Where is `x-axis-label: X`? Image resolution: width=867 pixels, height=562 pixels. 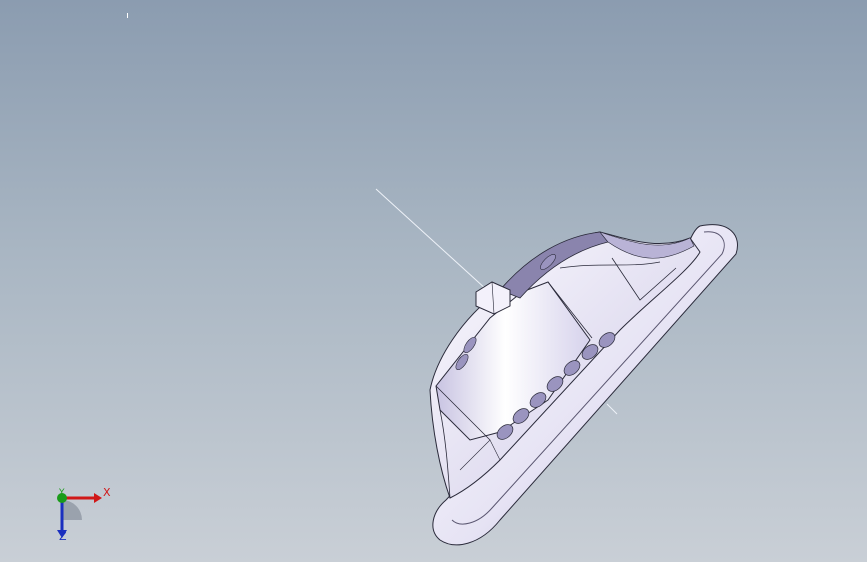
x-axis-label: X is located at coordinates (107, 492).